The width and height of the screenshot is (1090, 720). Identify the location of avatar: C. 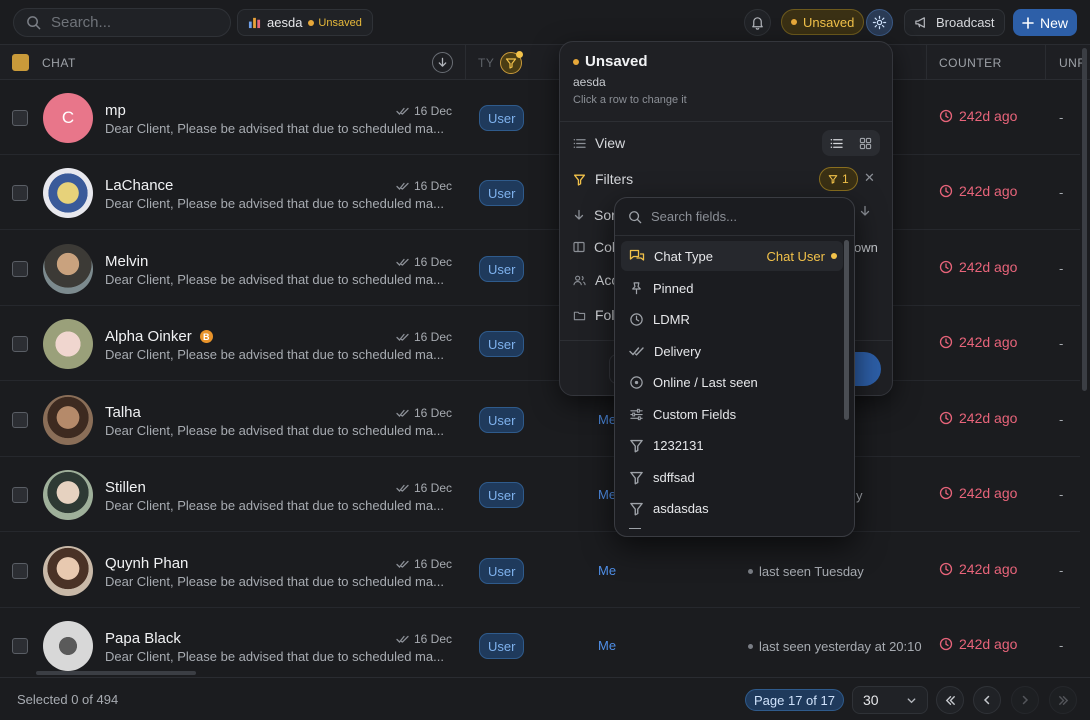
(68, 118).